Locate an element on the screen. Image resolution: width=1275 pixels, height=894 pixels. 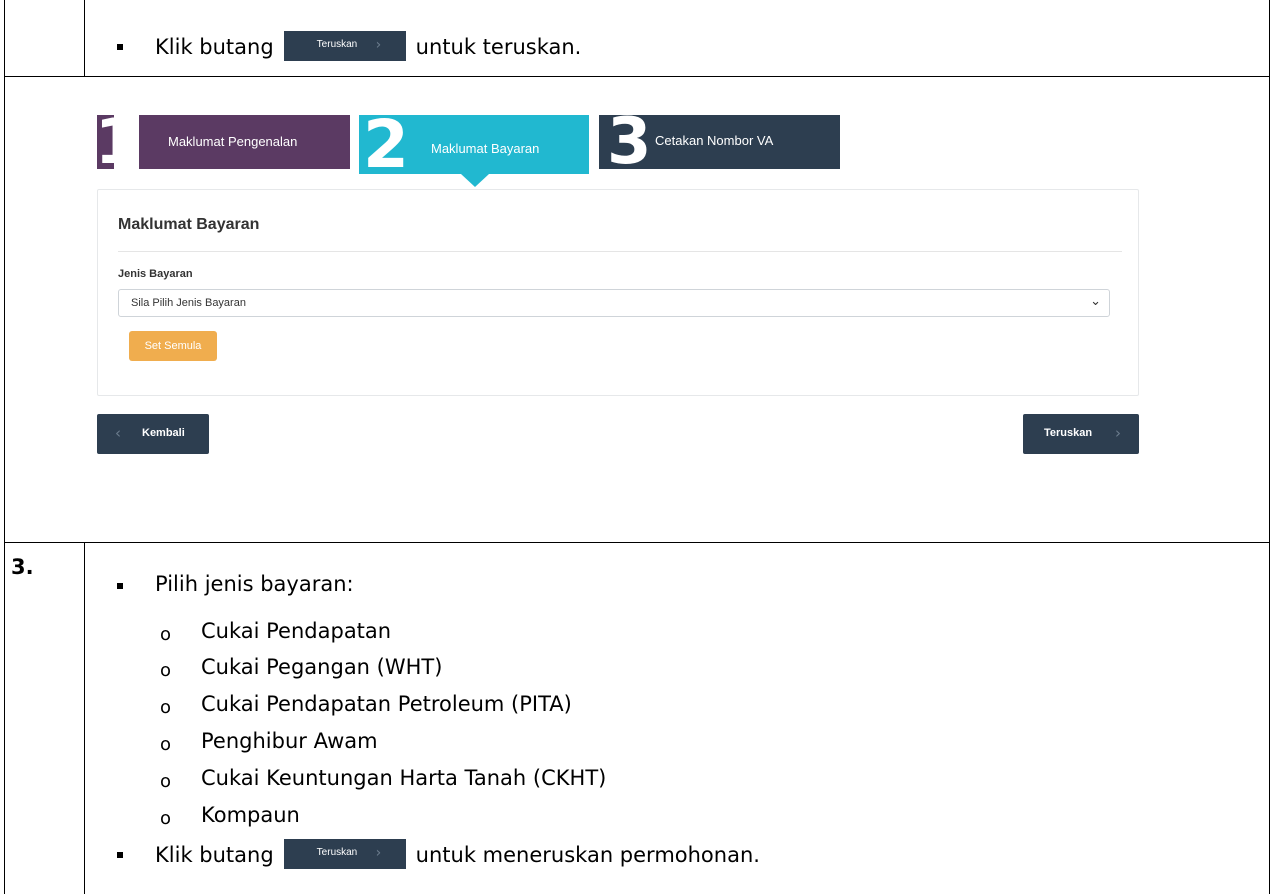
step-2-number: 2 is located at coordinates (386, 144).